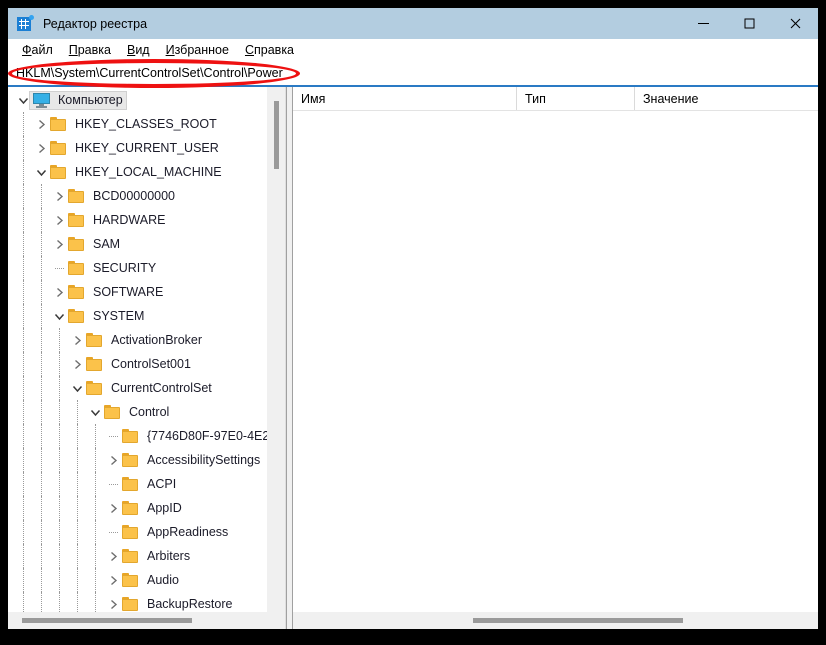 The width and height of the screenshot is (826, 645). Describe the element at coordinates (703, 23) in the screenshot. I see `minimize-button` at that location.